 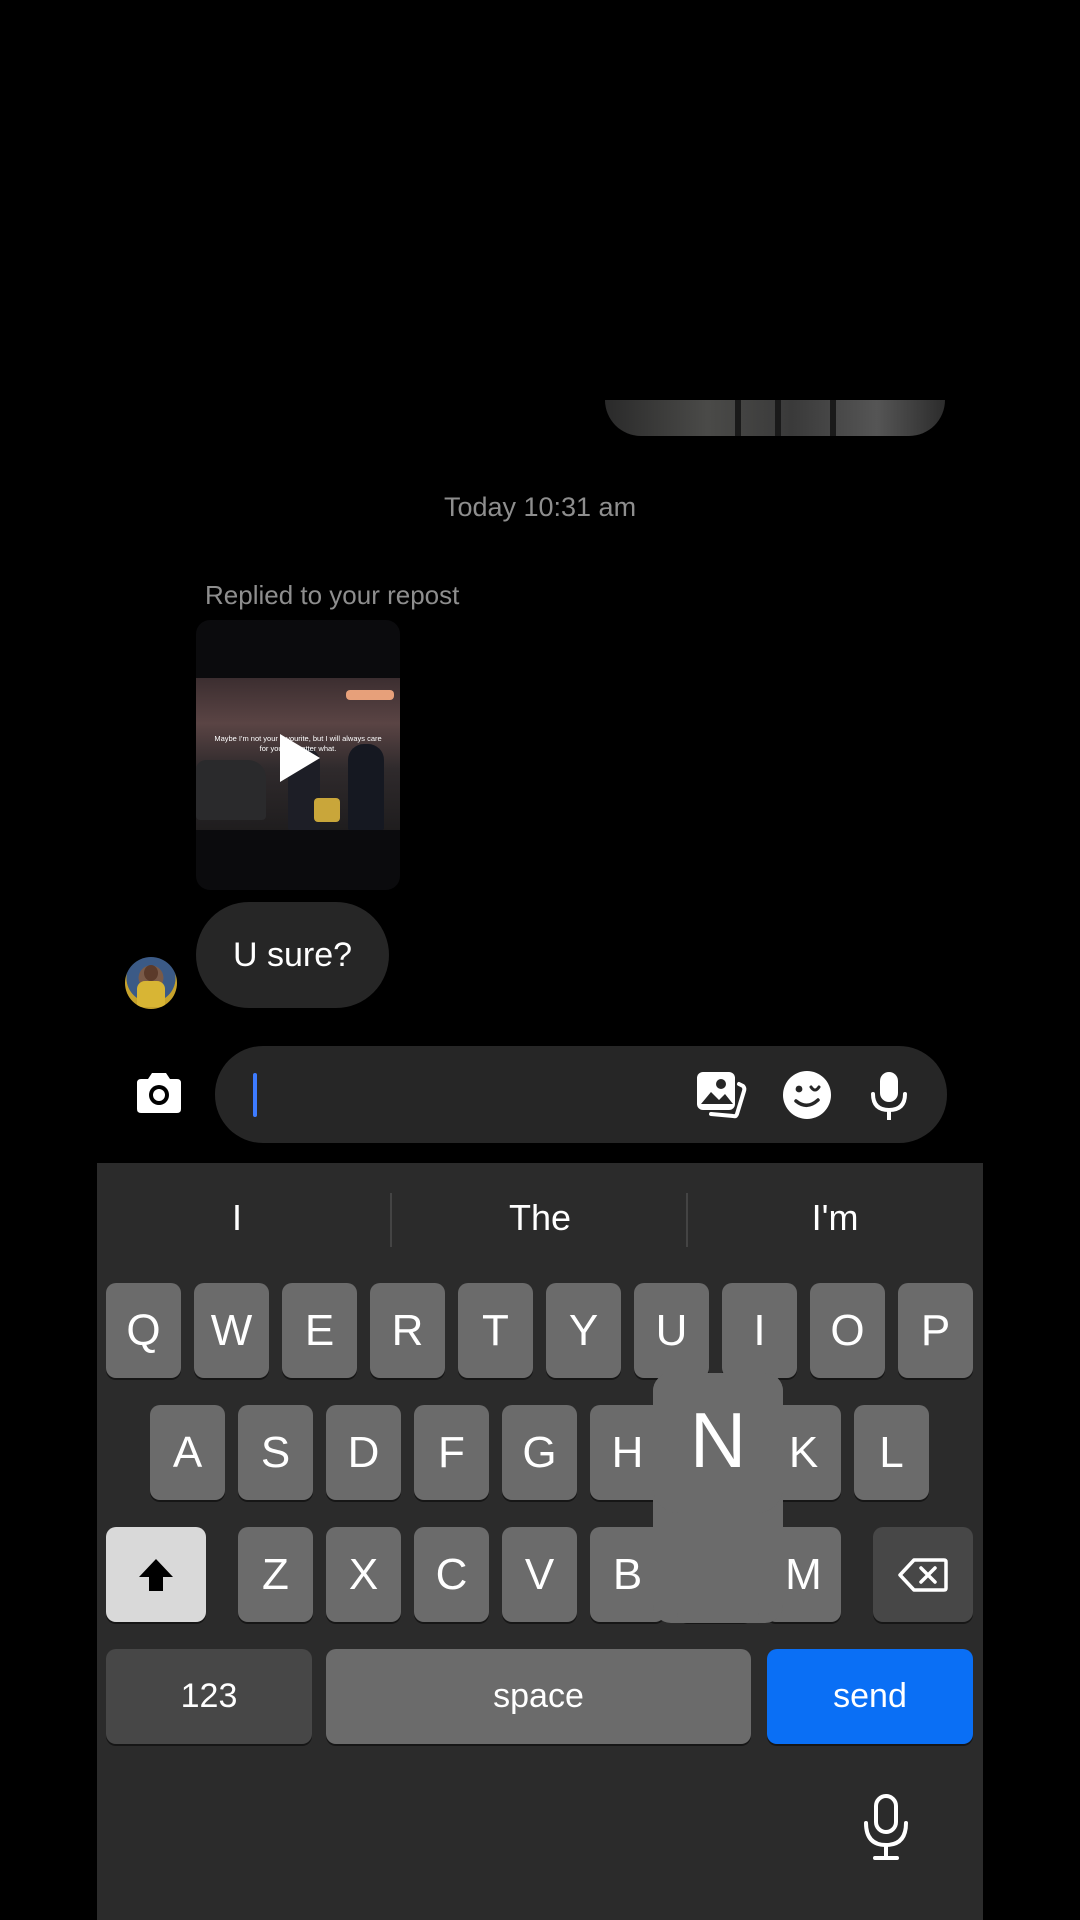 I want to click on key-x: X, so click(x=363, y=1574).